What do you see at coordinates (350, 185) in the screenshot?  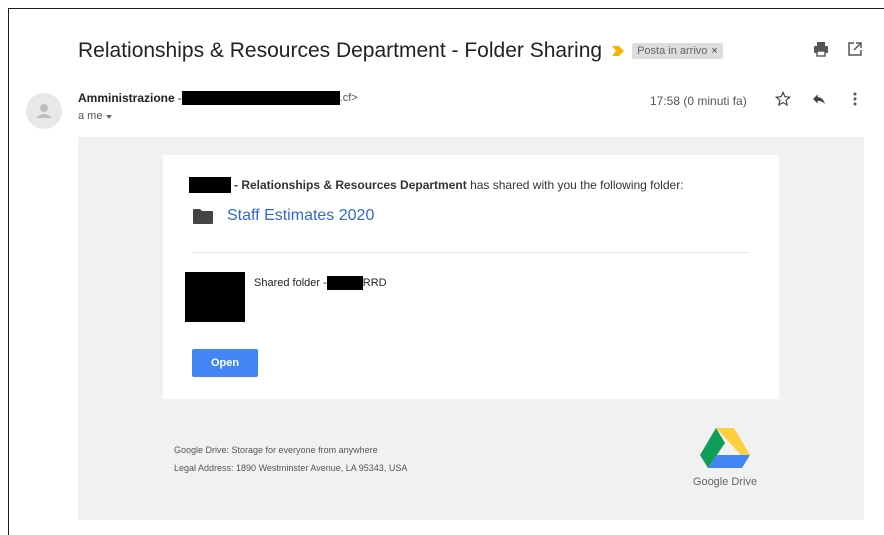 I see `share-org: - Relationships & Resources Department` at bounding box center [350, 185].